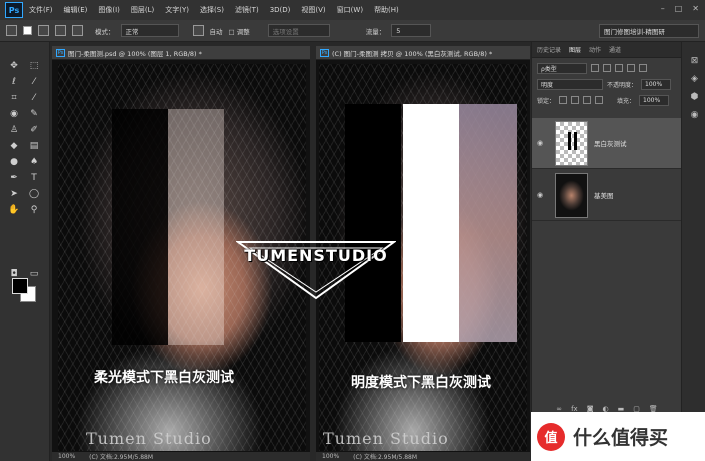 Image resolution: width=705 pixels, height=461 pixels. I want to click on size-input: 选项设置, so click(298, 30).